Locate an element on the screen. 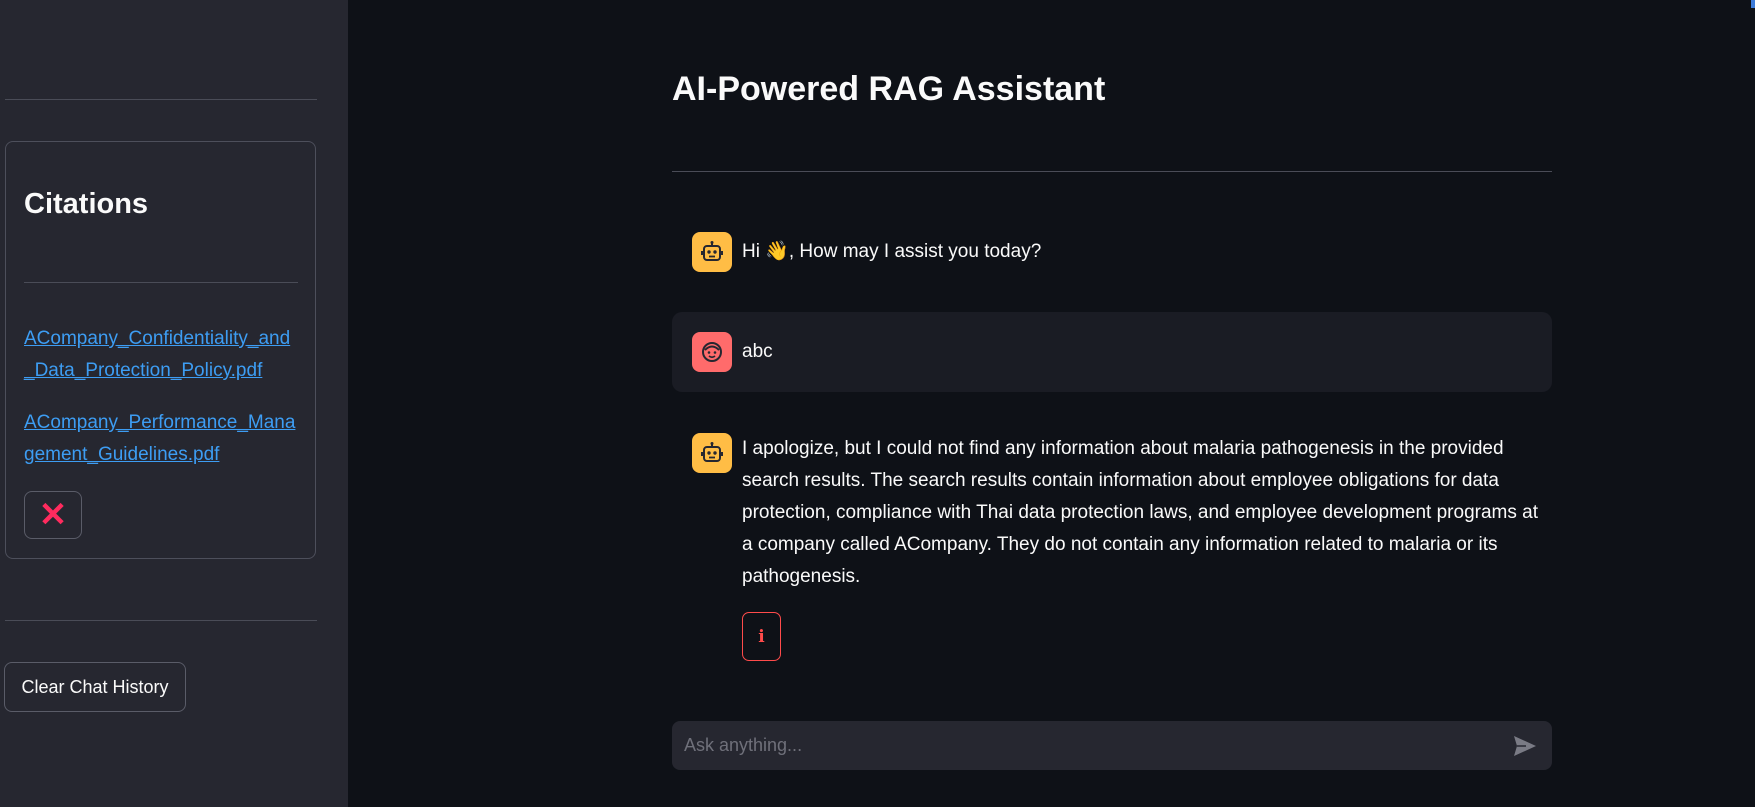 The image size is (1755, 807). message-text: abc is located at coordinates (757, 351).